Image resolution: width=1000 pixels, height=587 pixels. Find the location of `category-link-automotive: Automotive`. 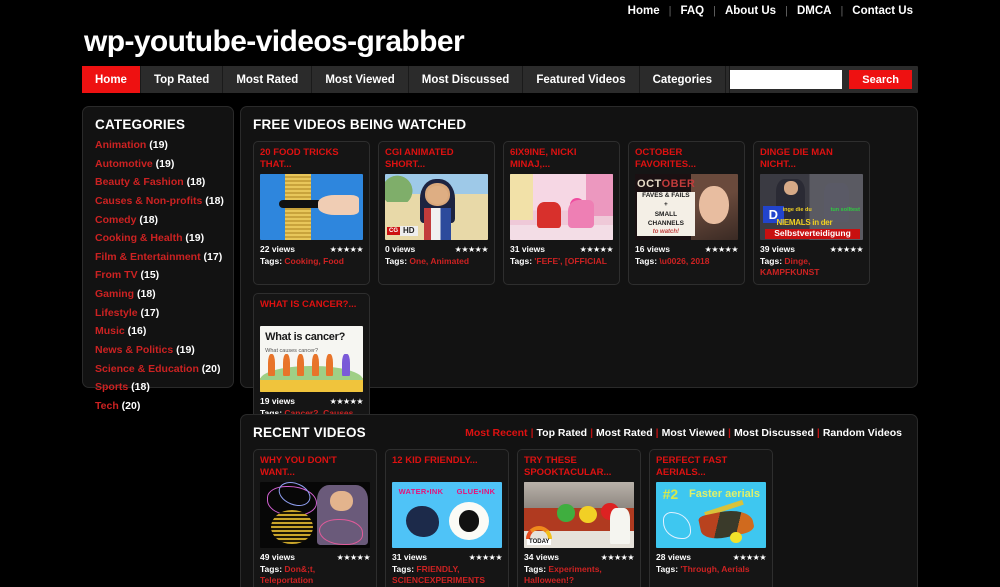

category-link-automotive: Automotive is located at coordinates (124, 164).